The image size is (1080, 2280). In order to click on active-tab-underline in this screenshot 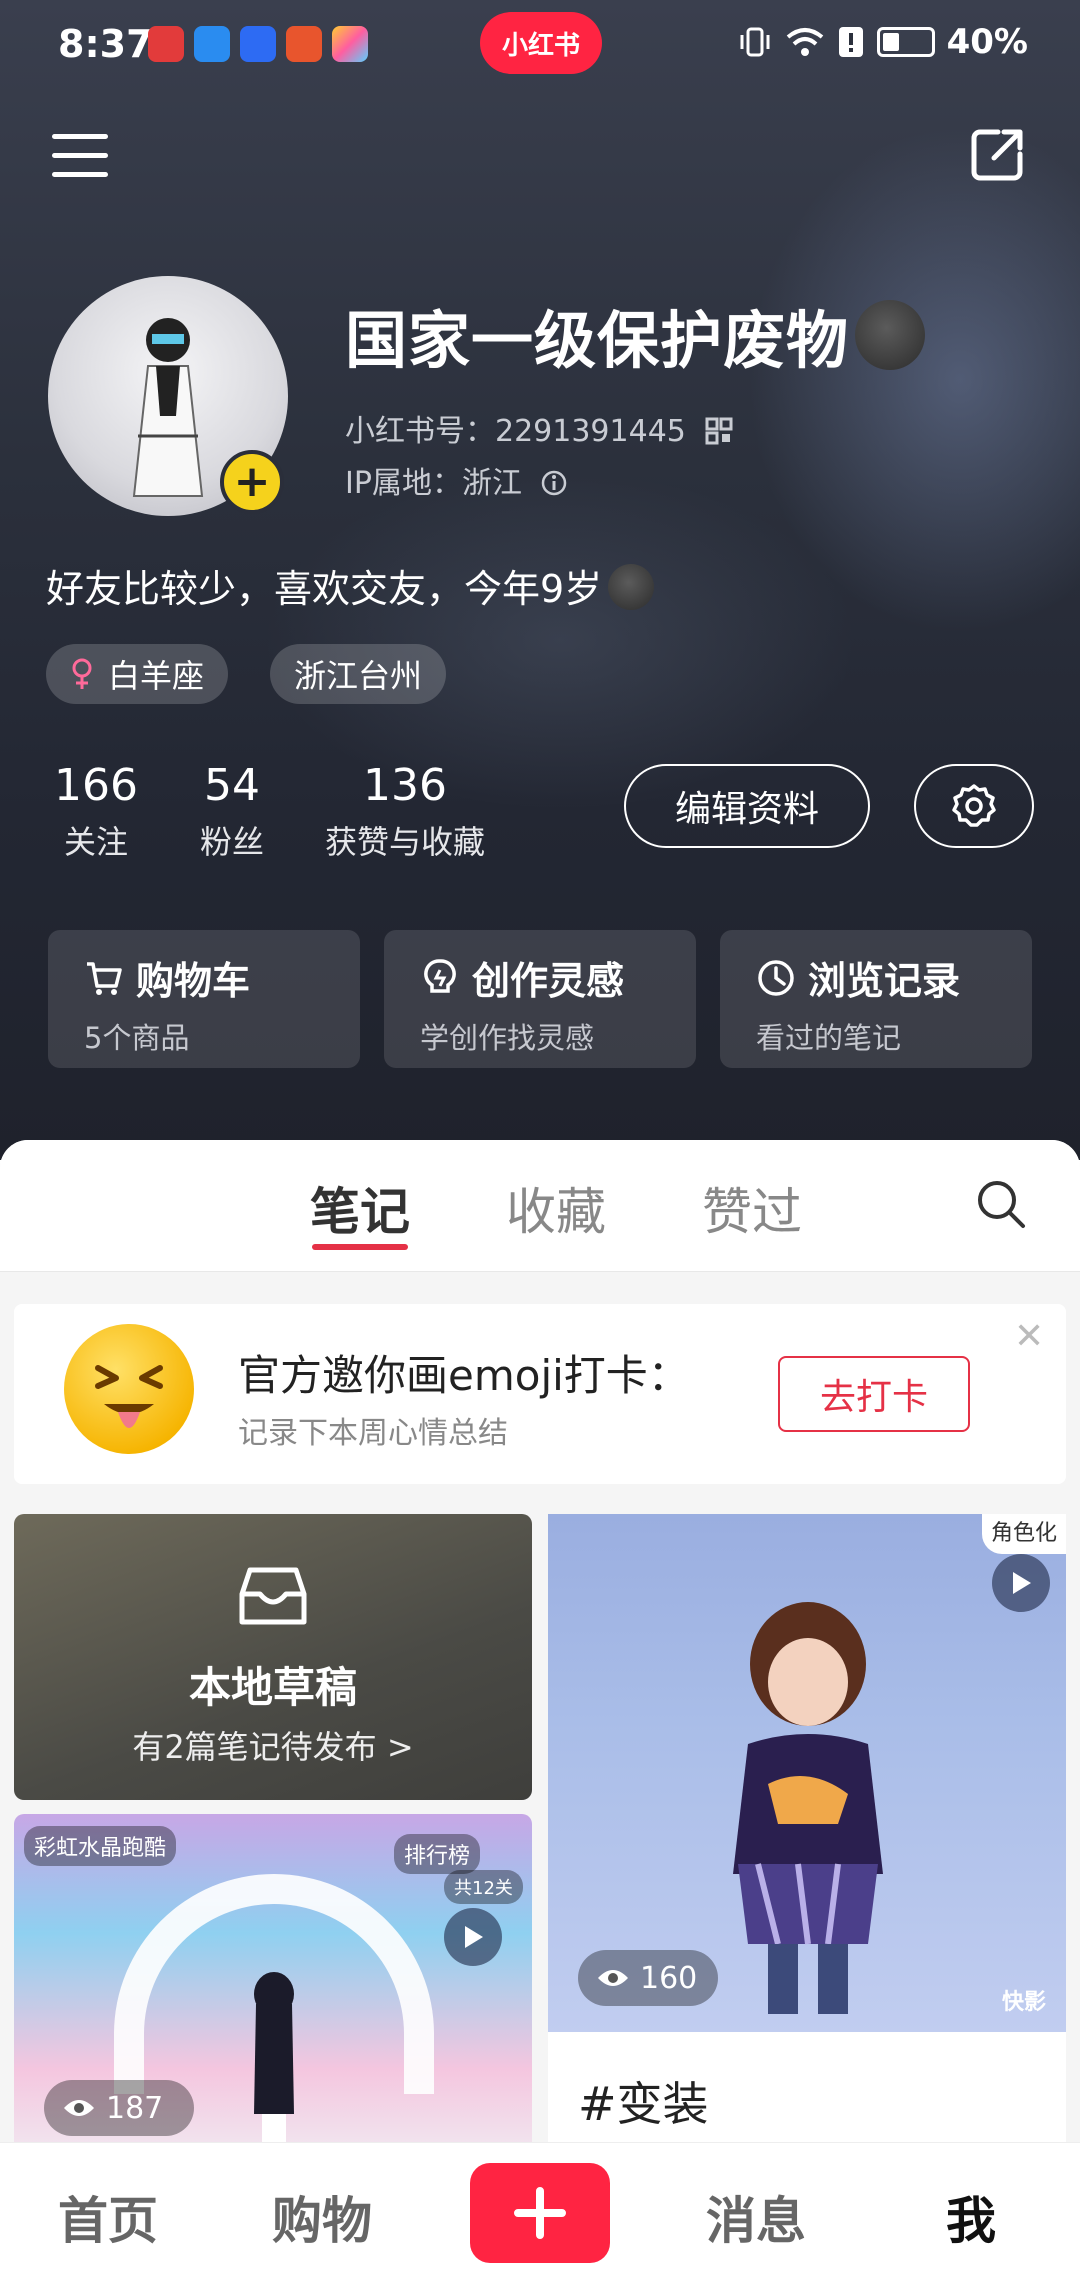, I will do `click(360, 1247)`.